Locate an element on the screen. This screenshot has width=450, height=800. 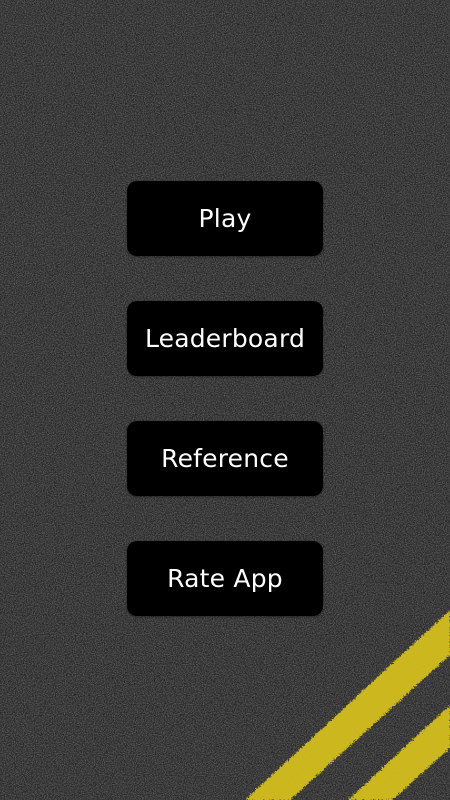
reference-button-label: Reference is located at coordinates (225, 458).